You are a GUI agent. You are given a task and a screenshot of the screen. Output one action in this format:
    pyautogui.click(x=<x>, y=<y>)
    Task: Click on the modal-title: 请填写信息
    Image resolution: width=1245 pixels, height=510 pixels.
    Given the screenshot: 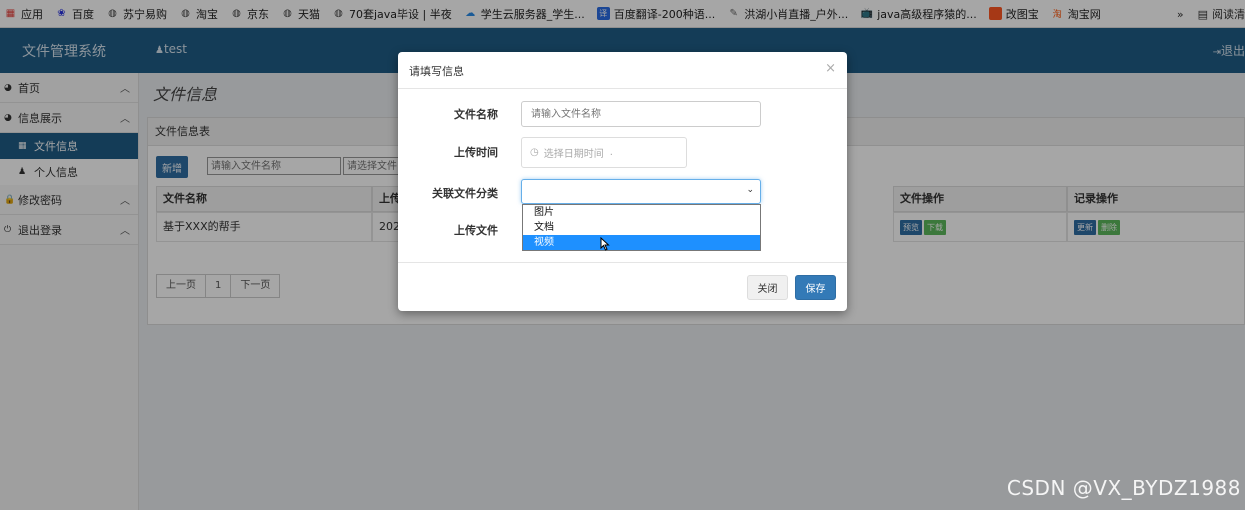 What is the action you would take?
    pyautogui.click(x=436, y=71)
    